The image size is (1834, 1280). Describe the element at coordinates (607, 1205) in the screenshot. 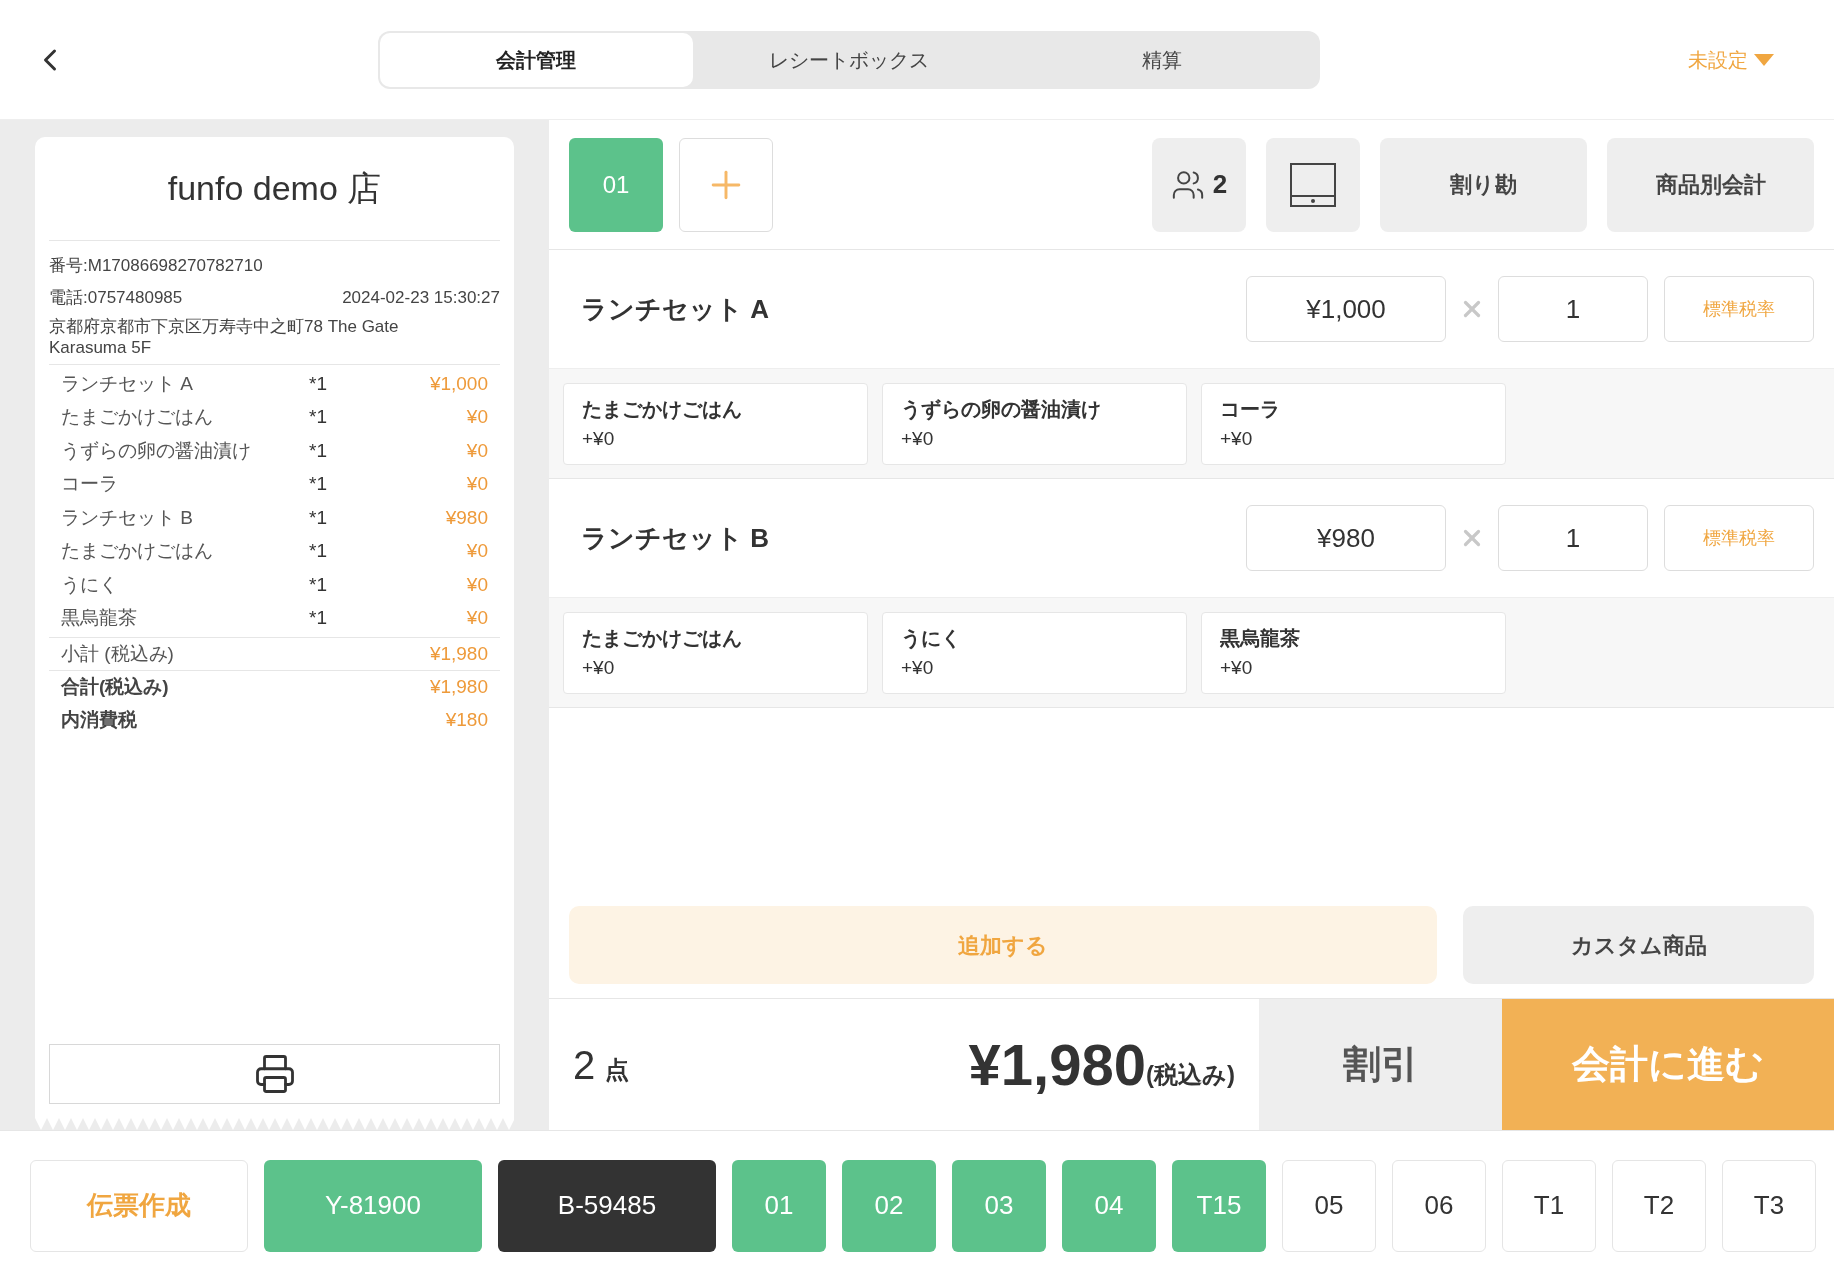

I see `table-button: B-59485` at that location.